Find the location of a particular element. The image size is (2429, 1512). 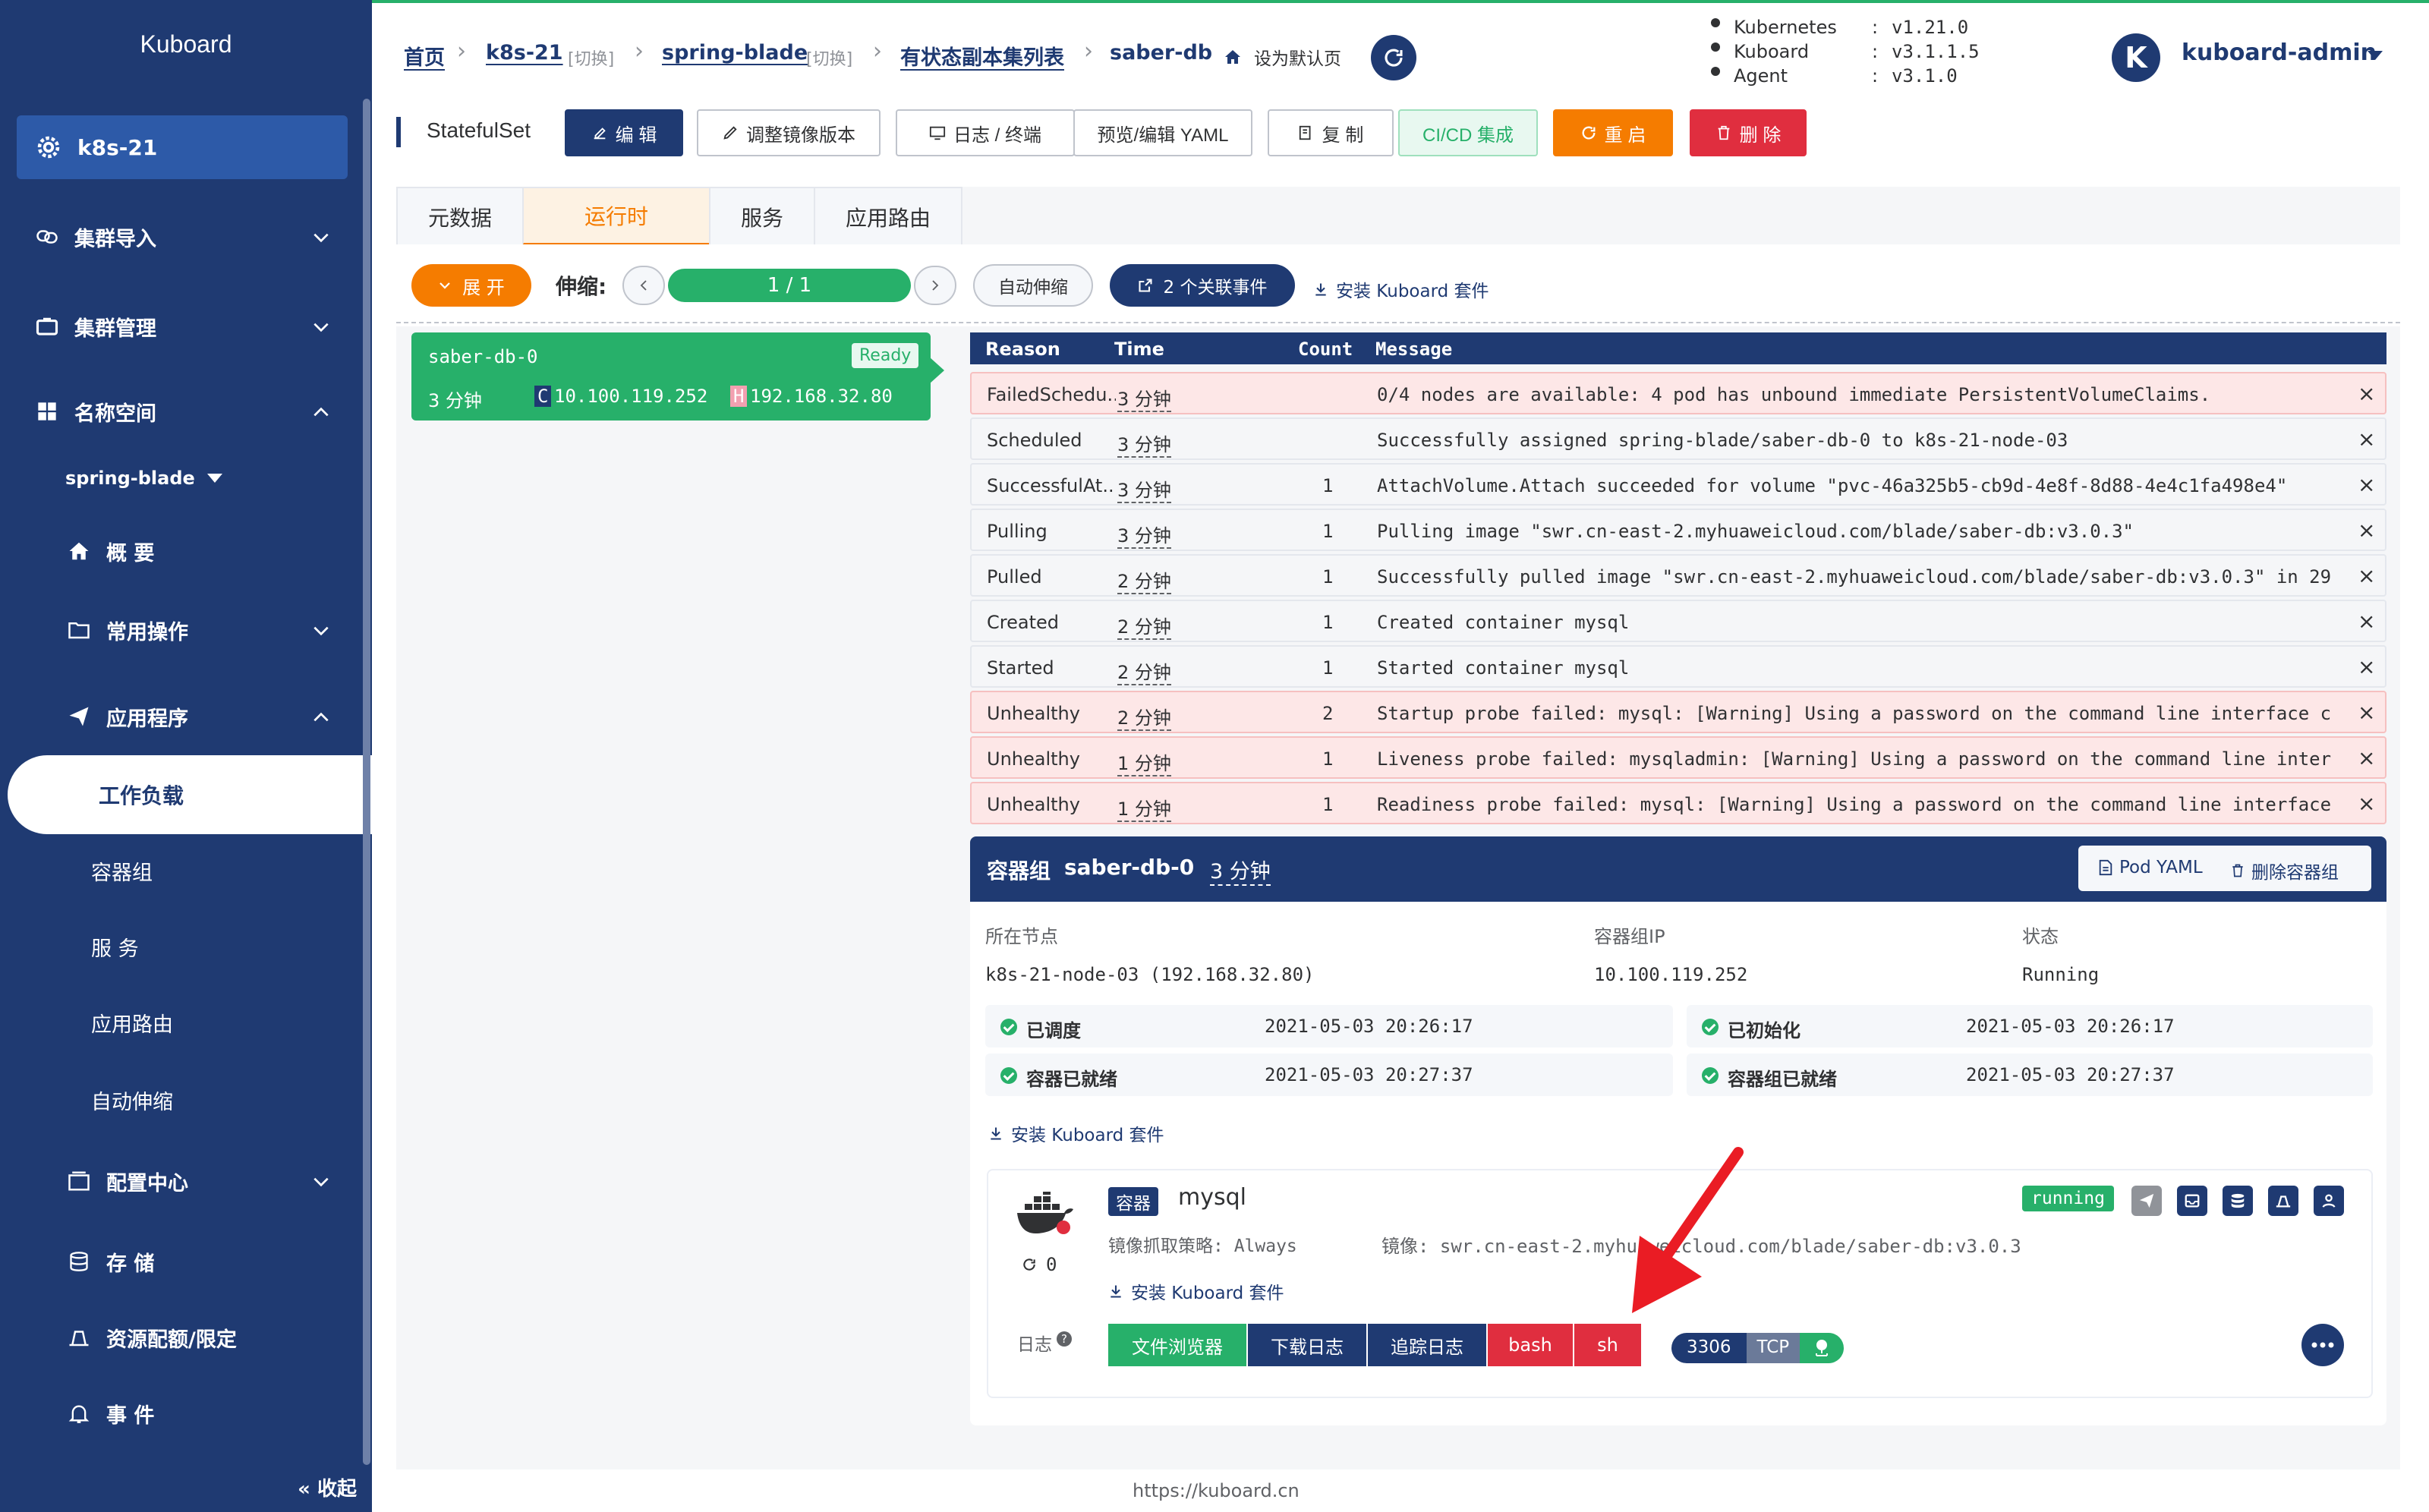

breadcrumb-list: 有状态副本集列表 is located at coordinates (982, 56).